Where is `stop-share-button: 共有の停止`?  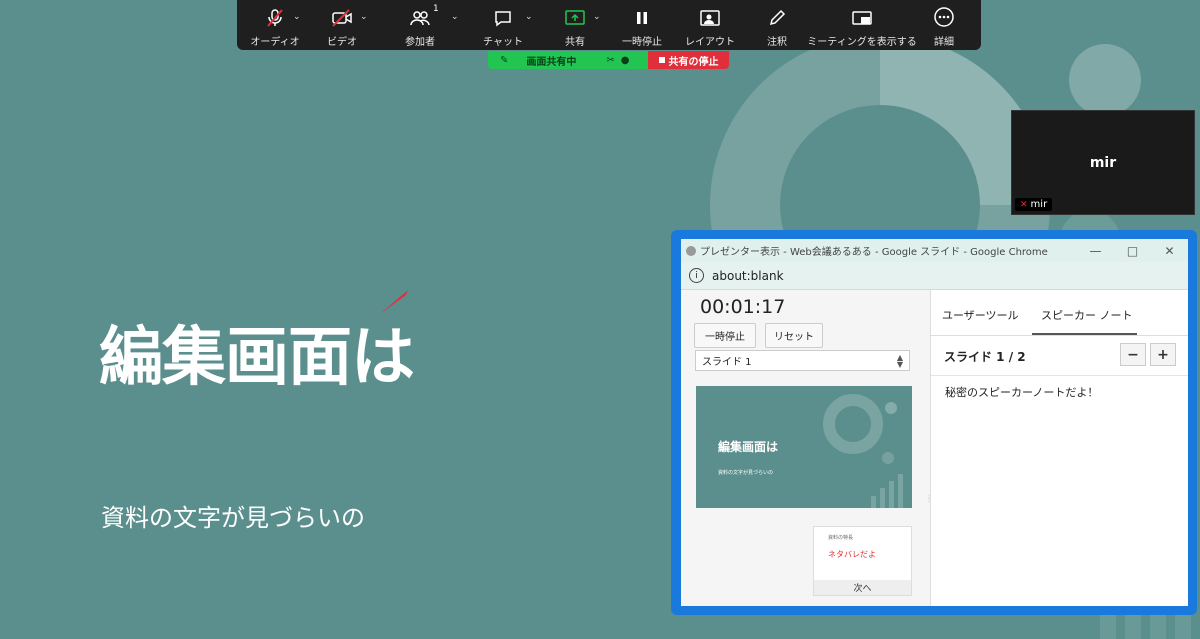
stop-share-button: 共有の停止 is located at coordinates (688, 60).